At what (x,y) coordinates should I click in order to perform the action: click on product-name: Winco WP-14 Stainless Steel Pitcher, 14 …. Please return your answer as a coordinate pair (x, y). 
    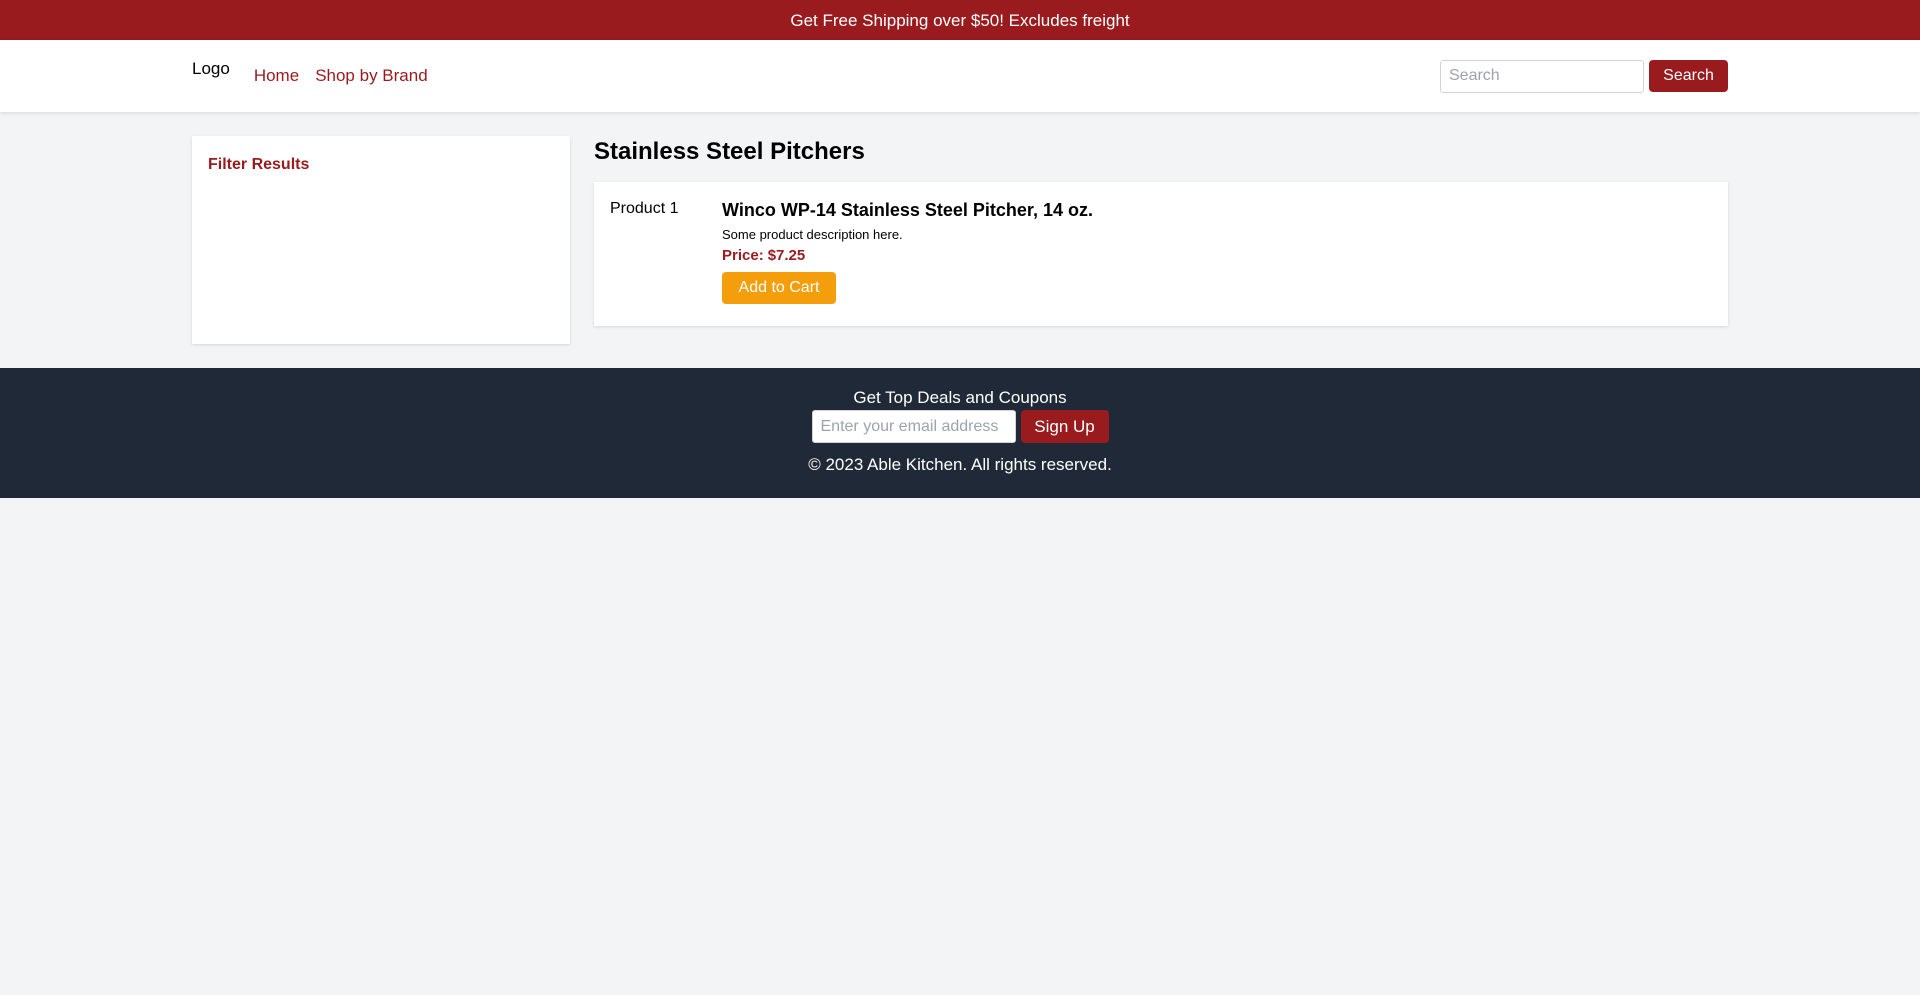
    Looking at the image, I should click on (907, 210).